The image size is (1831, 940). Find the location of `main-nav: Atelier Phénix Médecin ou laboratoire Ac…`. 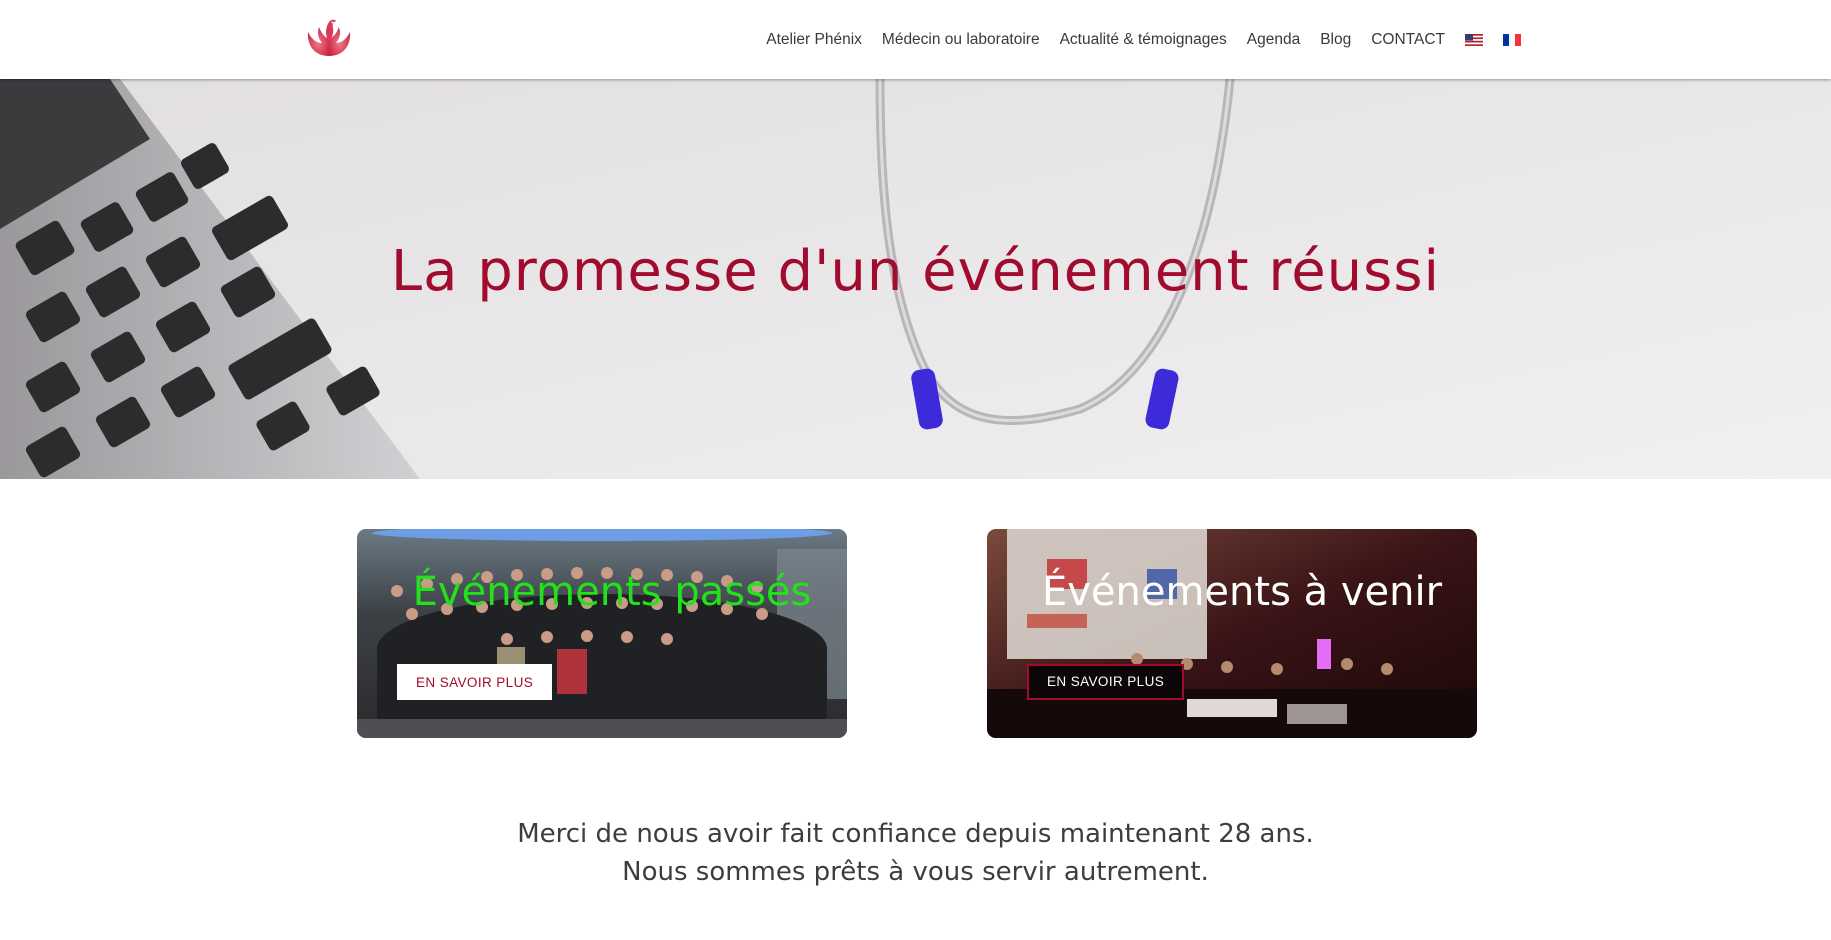

main-nav: Atelier Phénix Médecin ou laboratoire Ac… is located at coordinates (1133, 39).